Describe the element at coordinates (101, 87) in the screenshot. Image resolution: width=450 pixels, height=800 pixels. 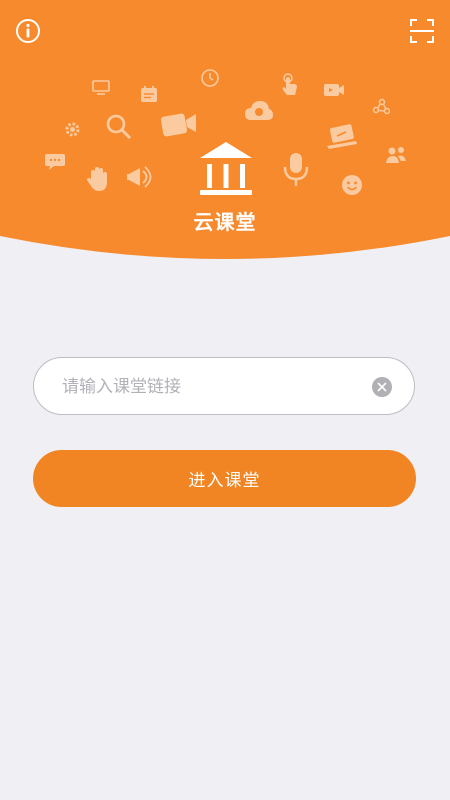
I see `monitor-icon` at that location.